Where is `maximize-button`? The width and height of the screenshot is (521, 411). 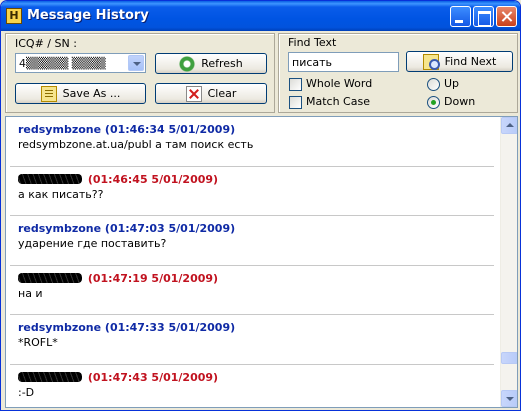 maximize-button is located at coordinates (483, 16).